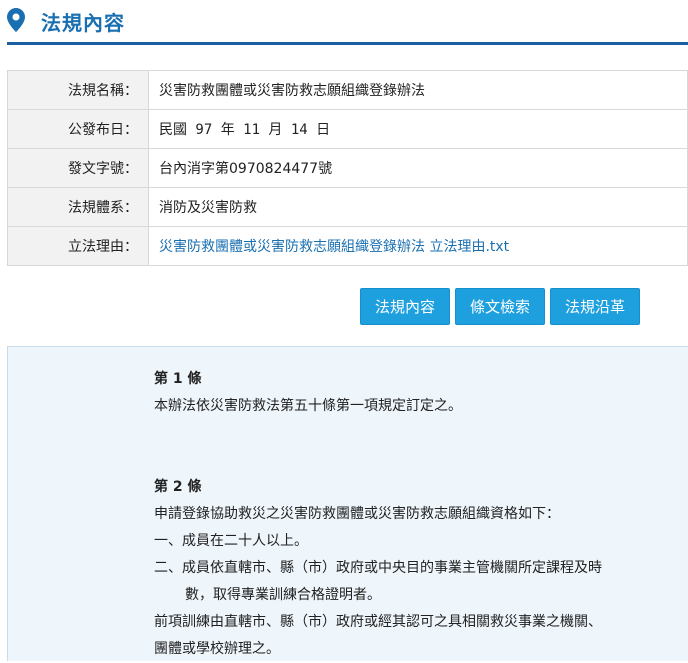 Image resolution: width=688 pixels, height=663 pixels. What do you see at coordinates (308, 406) in the screenshot?
I see `article-text: 本辦法依災害防救法第五十條第一項規定訂定之。` at bounding box center [308, 406].